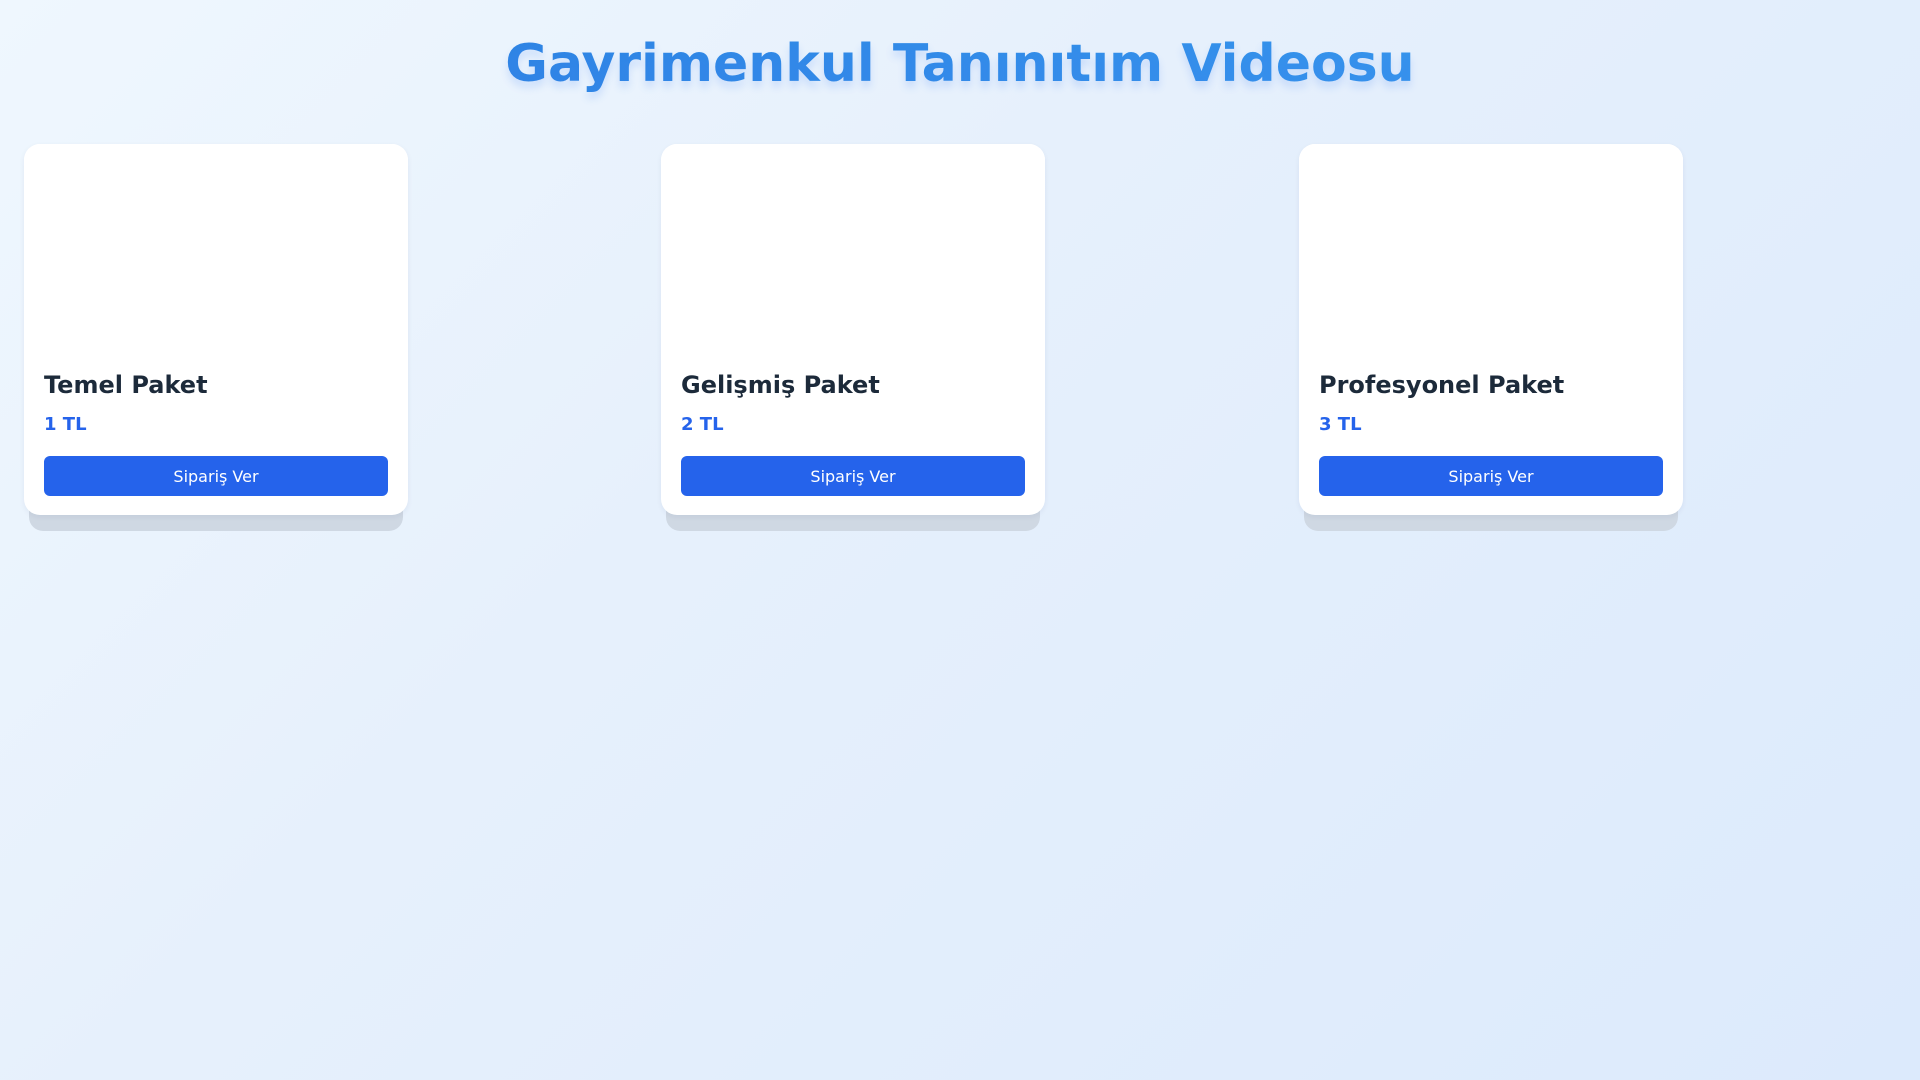  I want to click on package-card-temel: Temel Paket 1 TL Sipariş Ver, so click(216, 337).